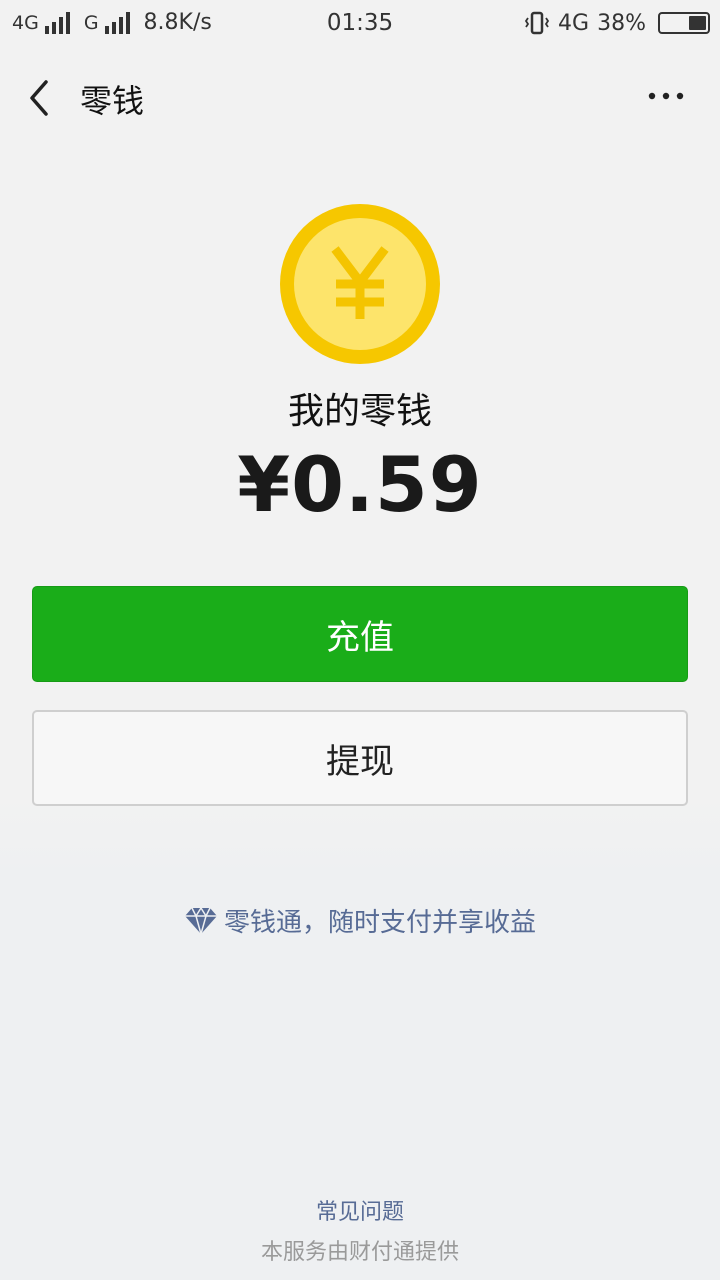 This screenshot has width=720, height=1280. I want to click on diamond-icon, so click(200, 921).